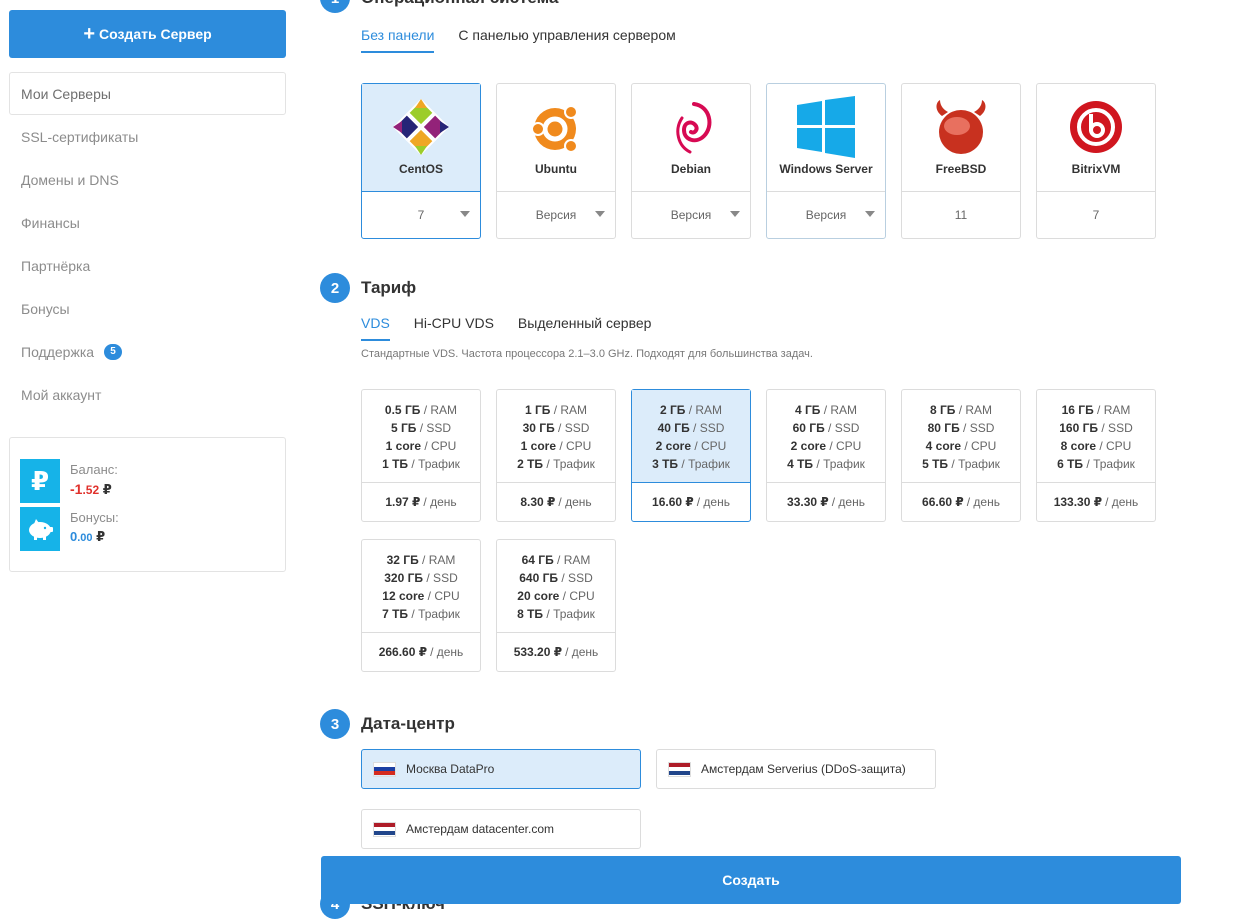  Describe the element at coordinates (69, 481) in the screenshot. I see `balance-row: ₽ Баланс: -1.52 ₽` at that location.